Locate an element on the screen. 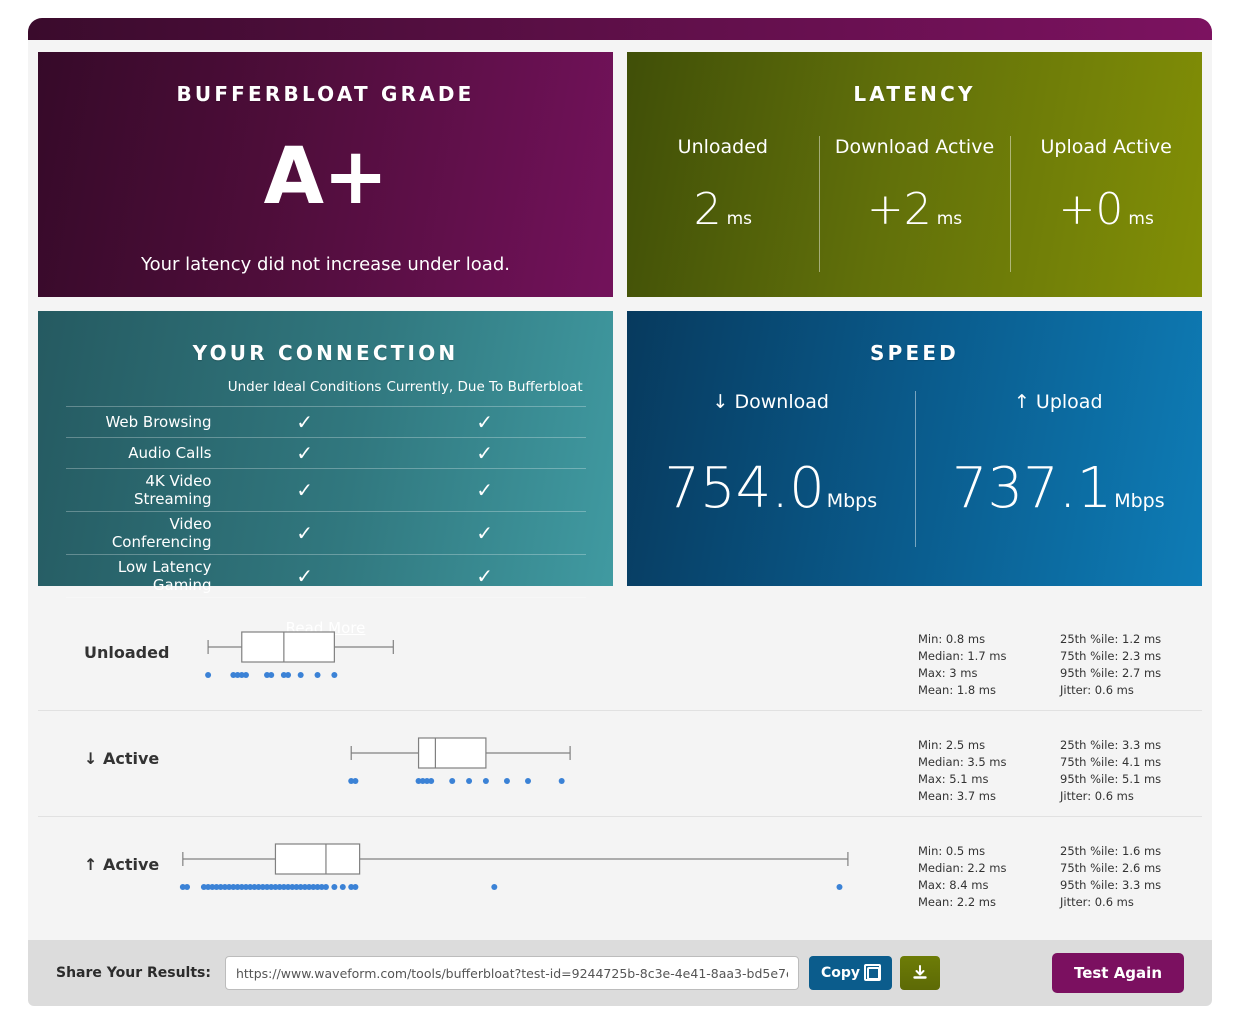  stat-mean: Mean: 3.7 ms is located at coordinates (957, 796).